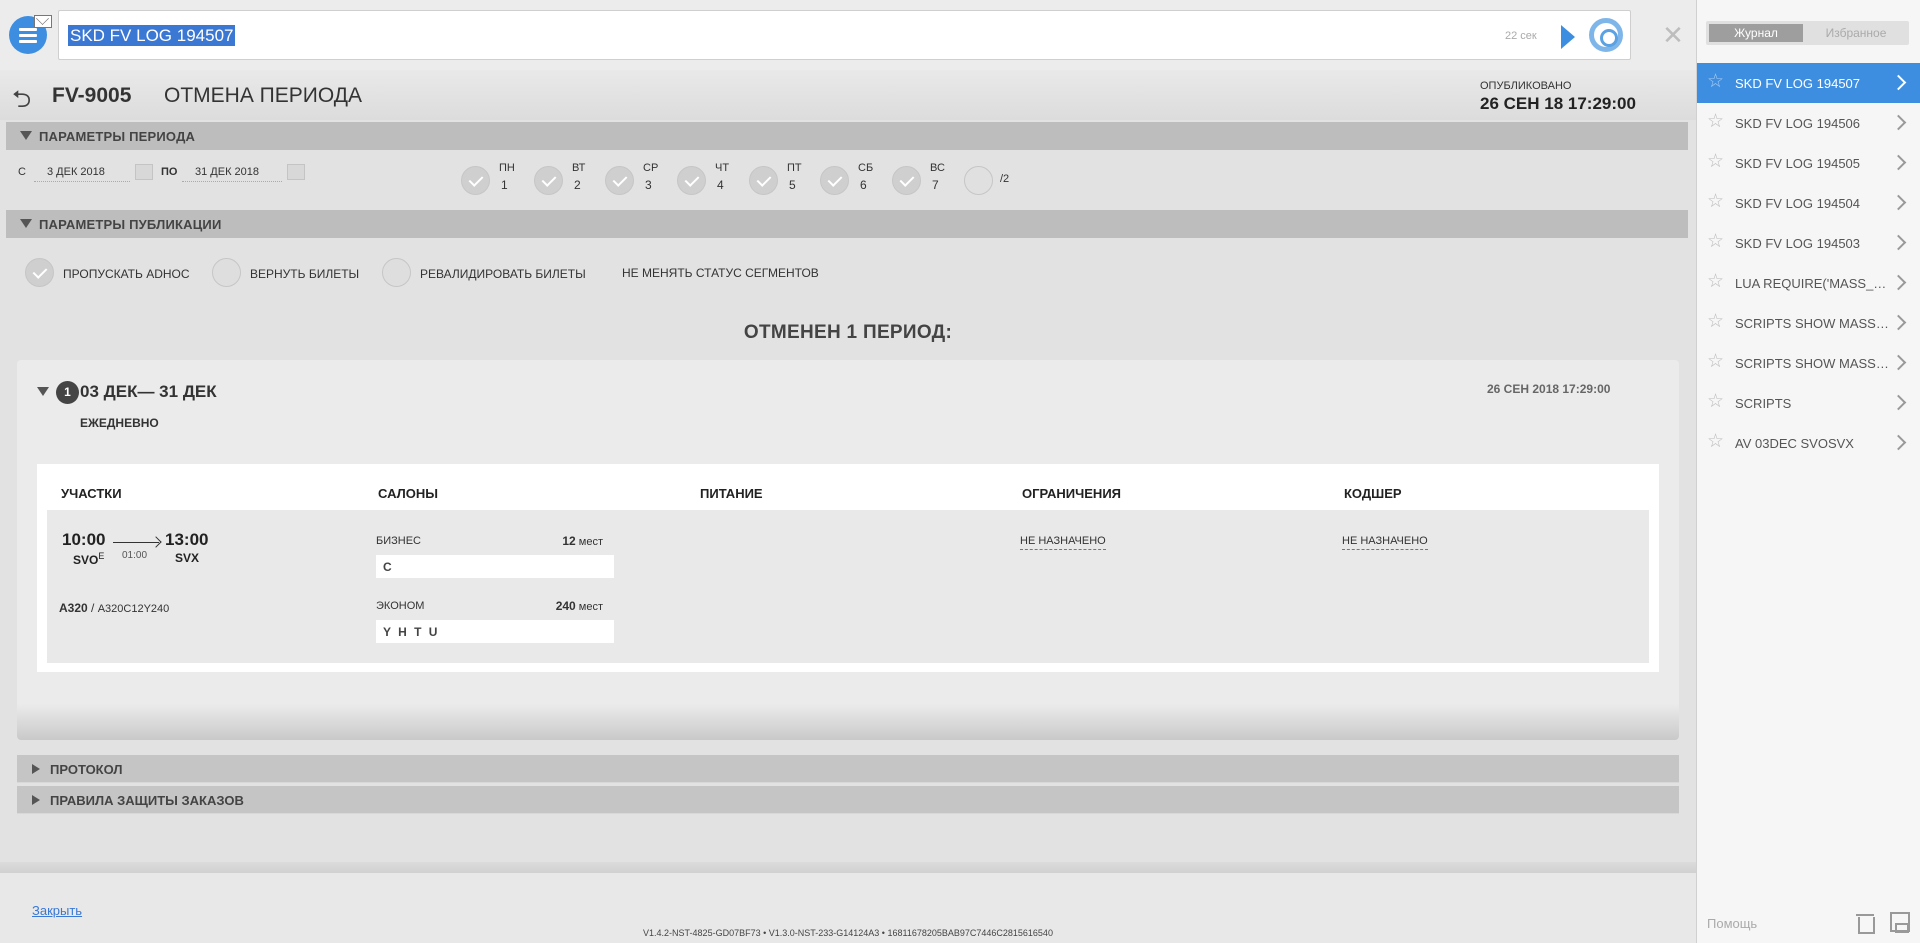 This screenshot has width=1920, height=943. I want to click on period-range: 03 ДЕК— 31 ДЕК, so click(148, 391).